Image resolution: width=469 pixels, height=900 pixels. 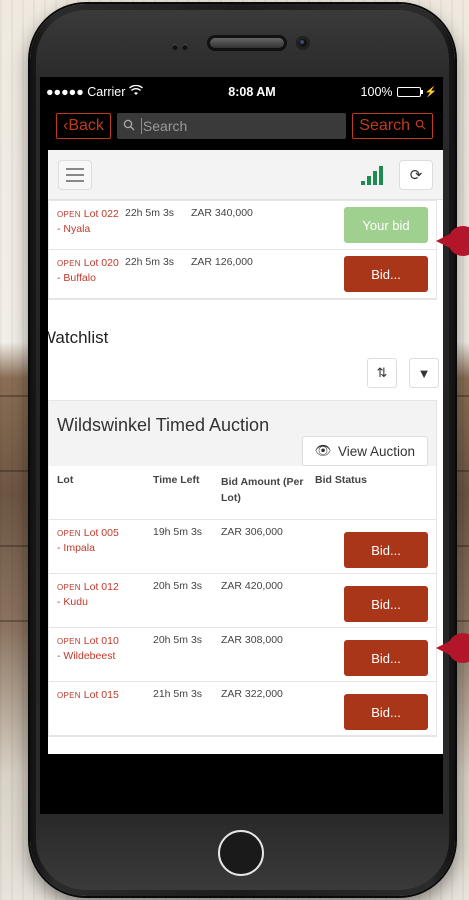 I want to click on column-header-bid-status: Bid Status, so click(x=341, y=480).